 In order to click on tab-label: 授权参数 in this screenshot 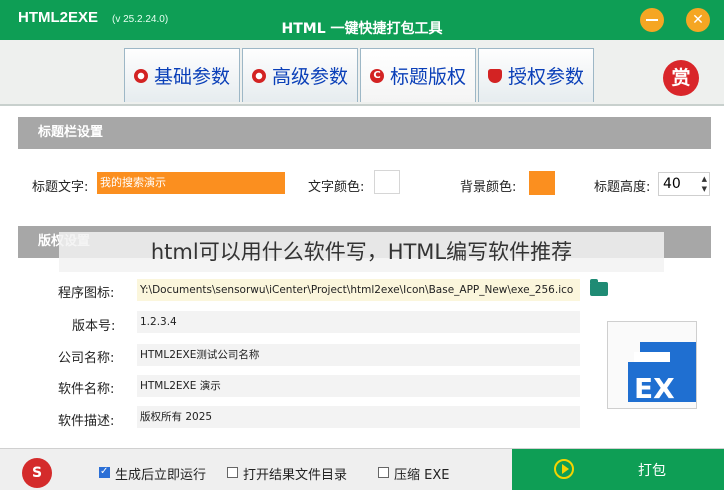, I will do `click(545, 77)`.